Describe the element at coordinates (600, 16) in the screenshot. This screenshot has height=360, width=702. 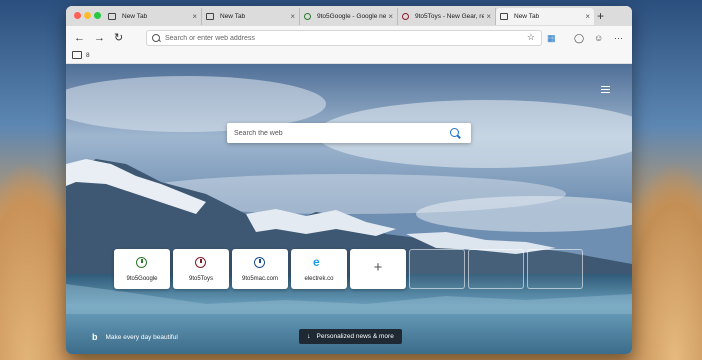
I see `new-tab-button: +` at that location.